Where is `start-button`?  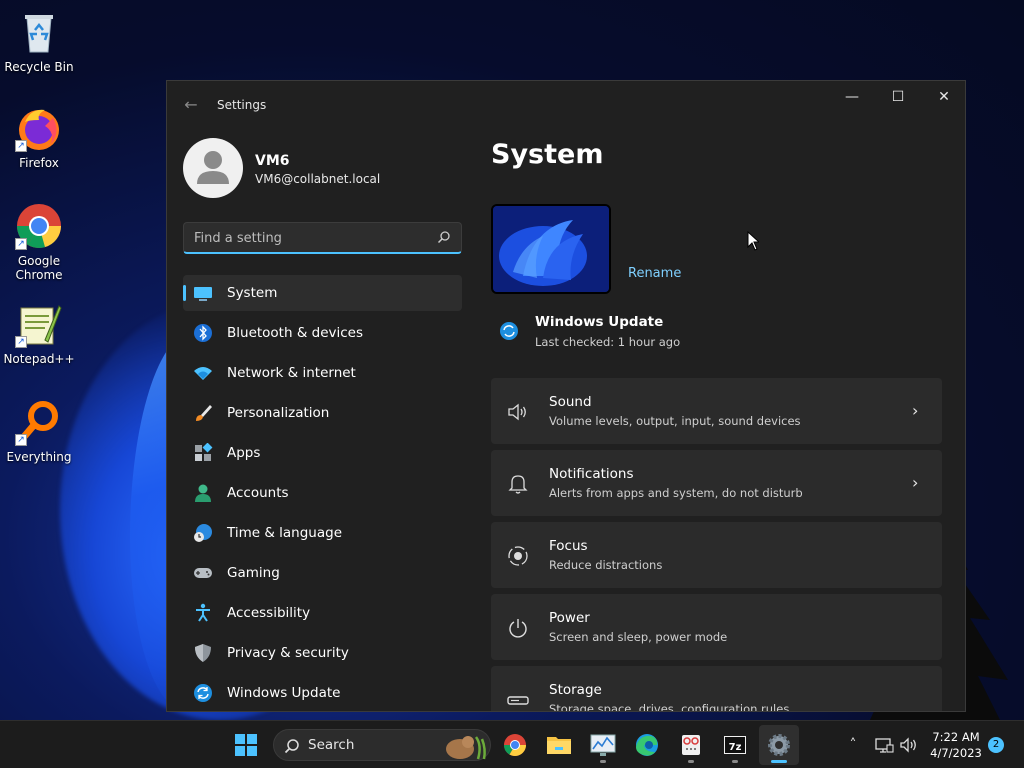
start-button is located at coordinates (246, 745).